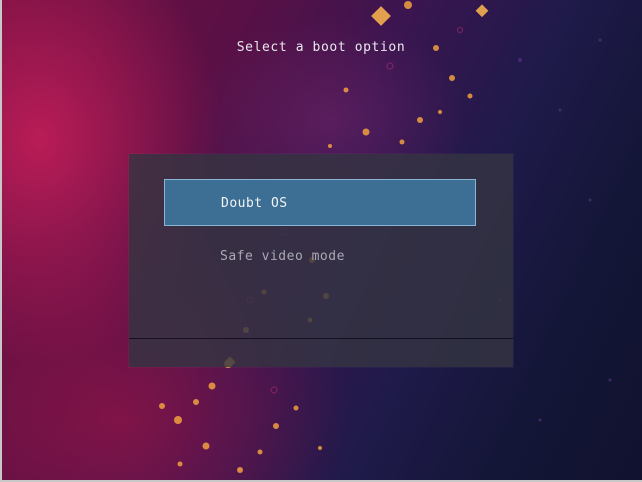 The width and height of the screenshot is (642, 482). I want to click on boot-option-doubt-os: Doubt OS, so click(320, 202).